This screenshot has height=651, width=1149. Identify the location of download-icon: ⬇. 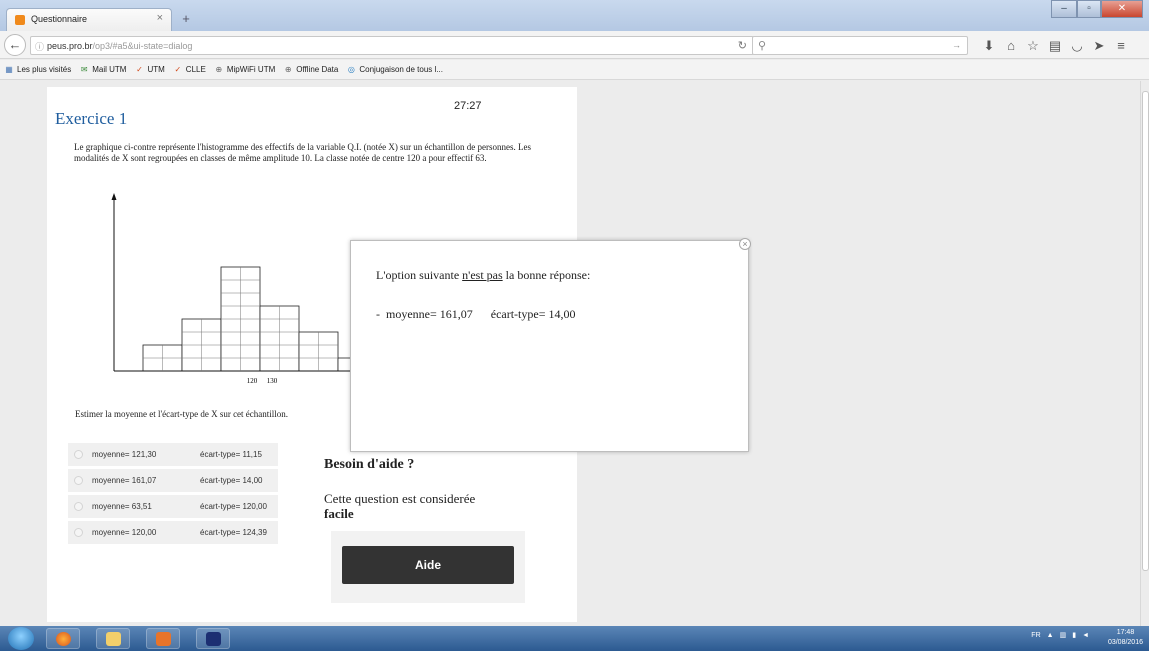
(989, 46).